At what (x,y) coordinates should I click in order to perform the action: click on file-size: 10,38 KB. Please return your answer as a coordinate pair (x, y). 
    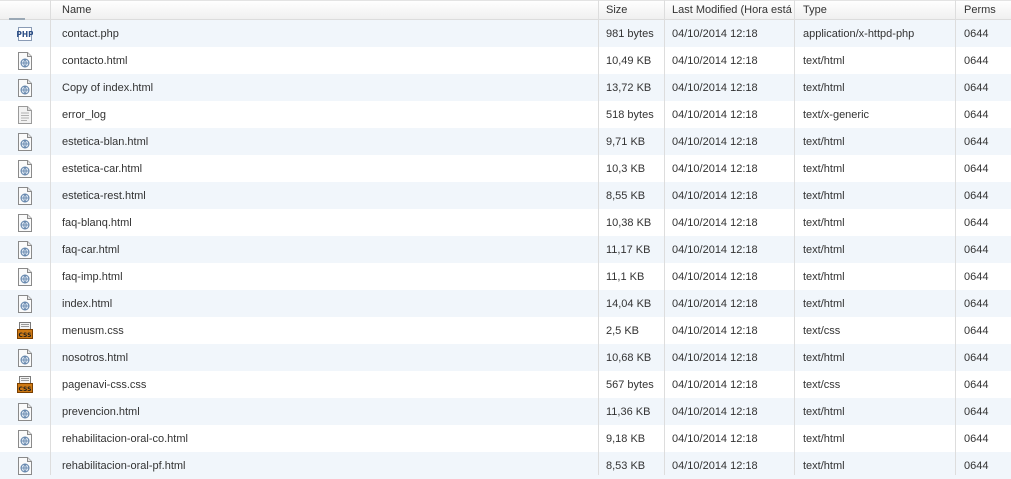
    Looking at the image, I should click on (629, 222).